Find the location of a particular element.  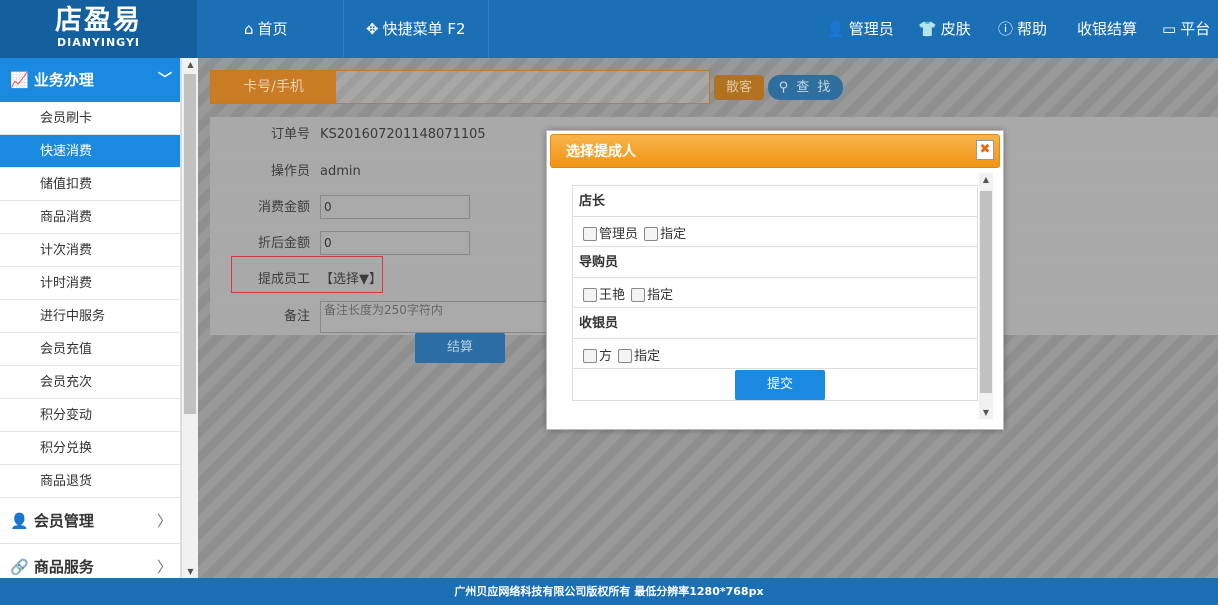

close-icon: ✖ is located at coordinates (985, 150).